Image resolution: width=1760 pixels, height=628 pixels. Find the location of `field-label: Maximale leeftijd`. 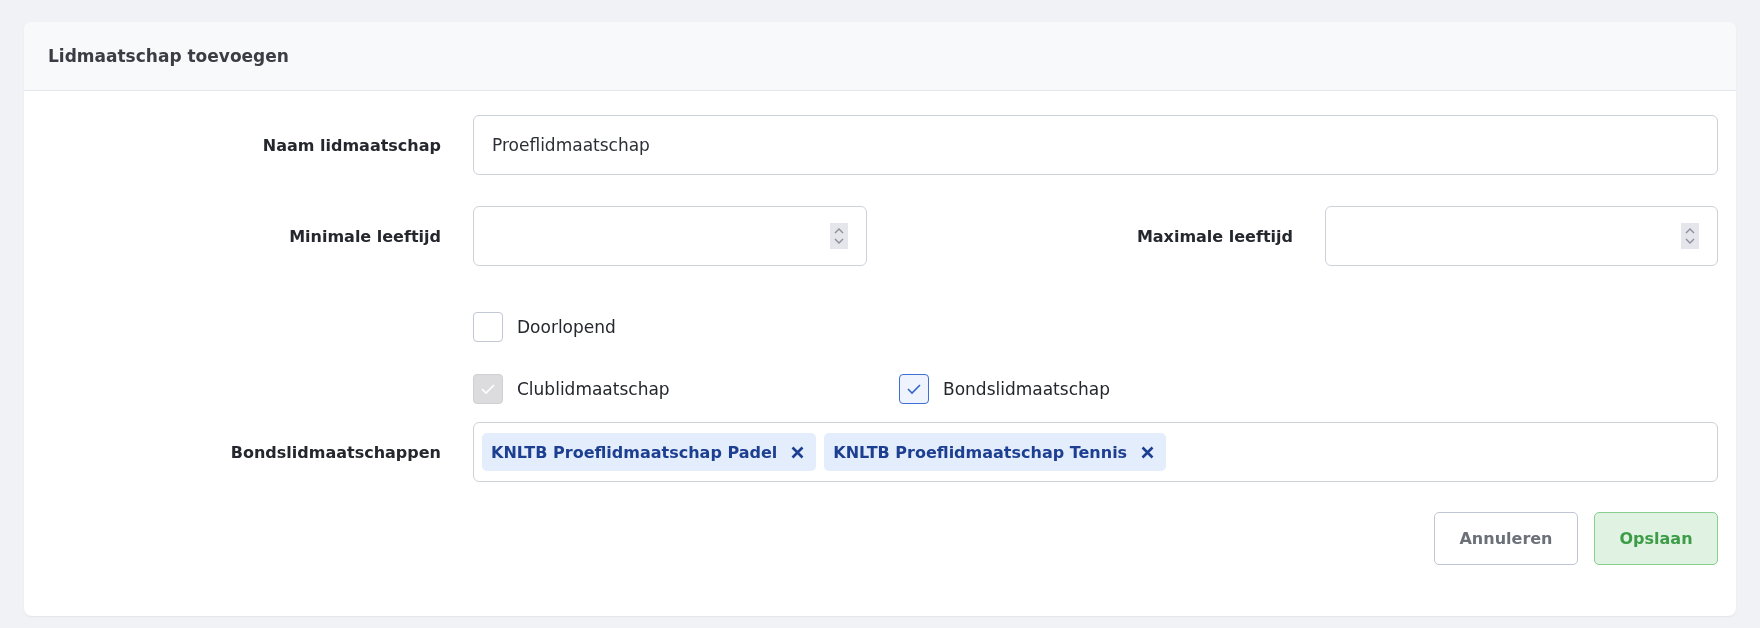

field-label: Maximale leeftijd is located at coordinates (1214, 236).